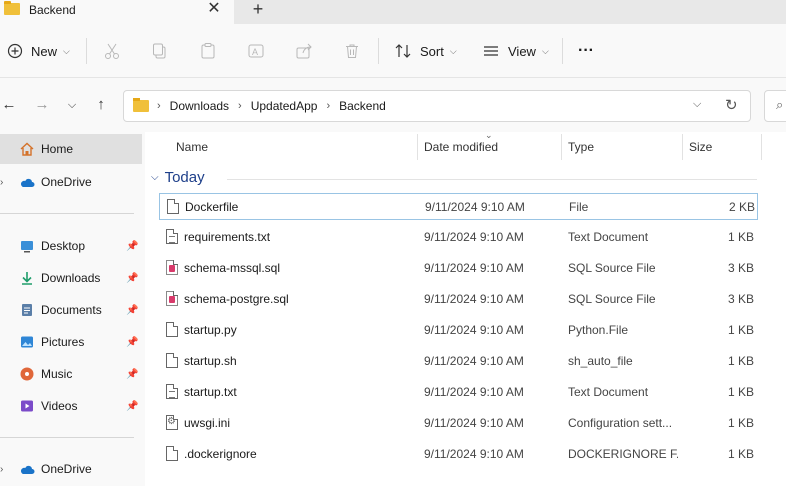  I want to click on more-dots-icon: ···, so click(586, 50).